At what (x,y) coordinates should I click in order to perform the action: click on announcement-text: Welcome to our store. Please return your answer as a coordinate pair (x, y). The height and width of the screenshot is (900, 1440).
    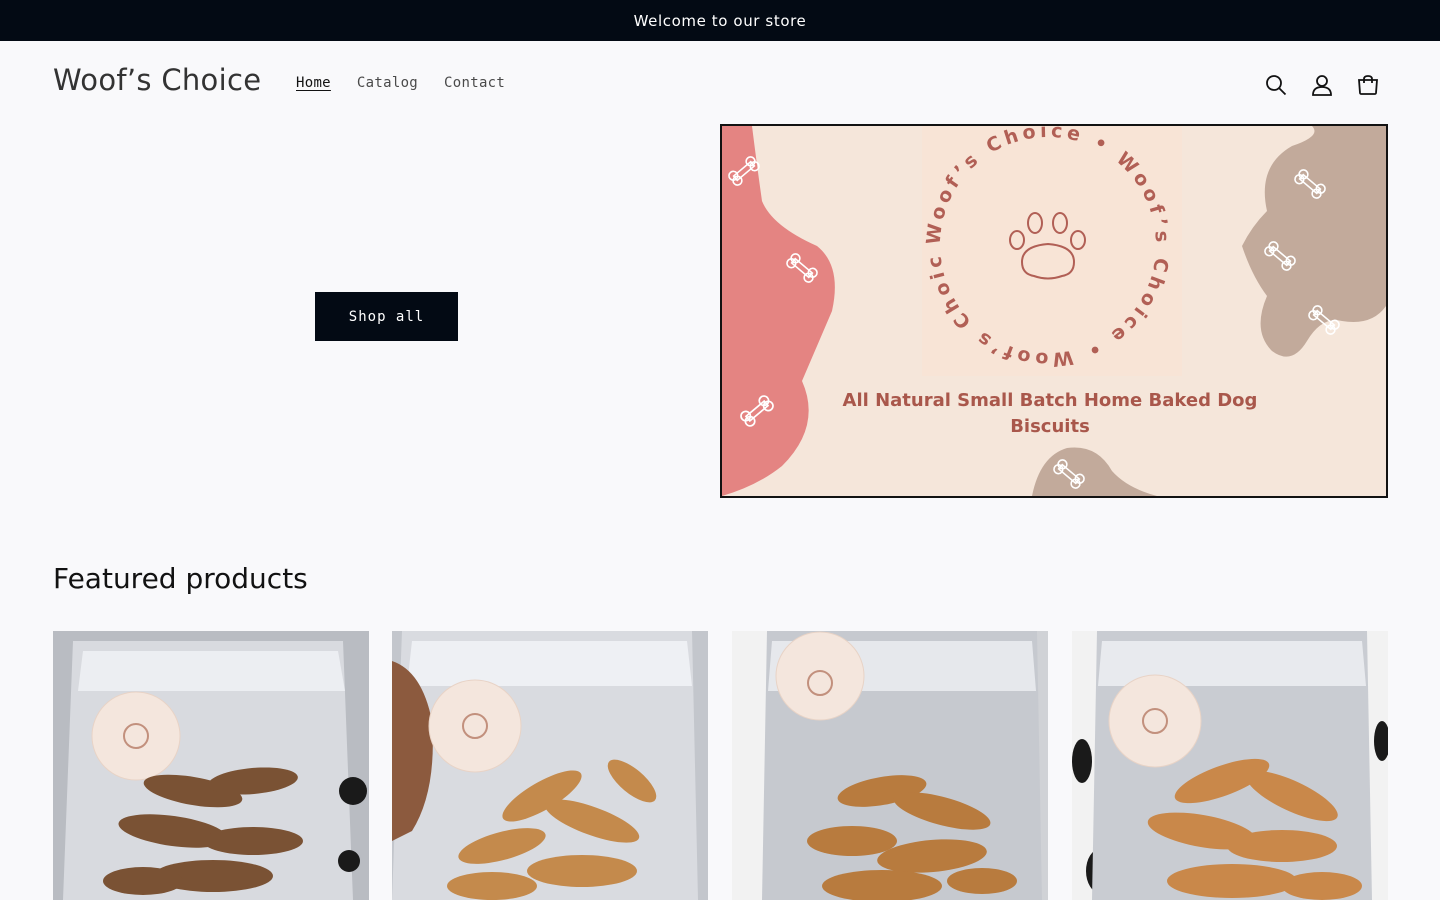
    Looking at the image, I should click on (720, 20).